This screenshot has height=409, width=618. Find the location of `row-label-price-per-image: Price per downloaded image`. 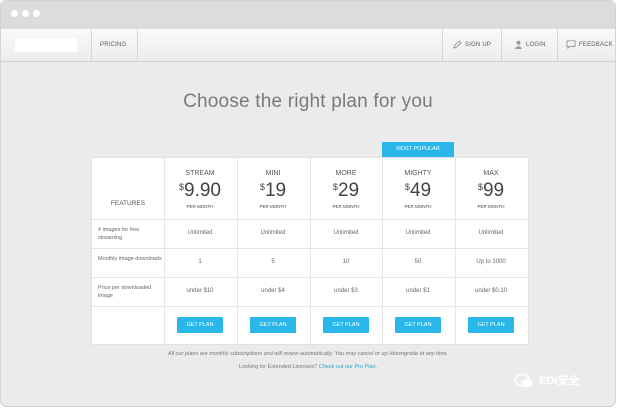

row-label-price-per-image: Price per downloaded image is located at coordinates (125, 292).